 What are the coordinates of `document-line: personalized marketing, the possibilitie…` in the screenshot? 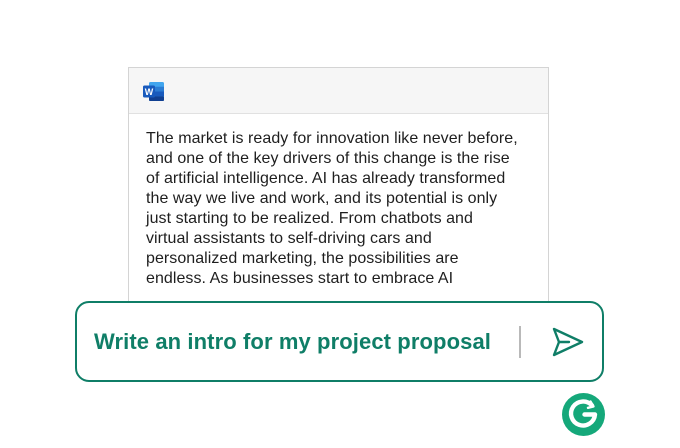 It's located at (302, 258).